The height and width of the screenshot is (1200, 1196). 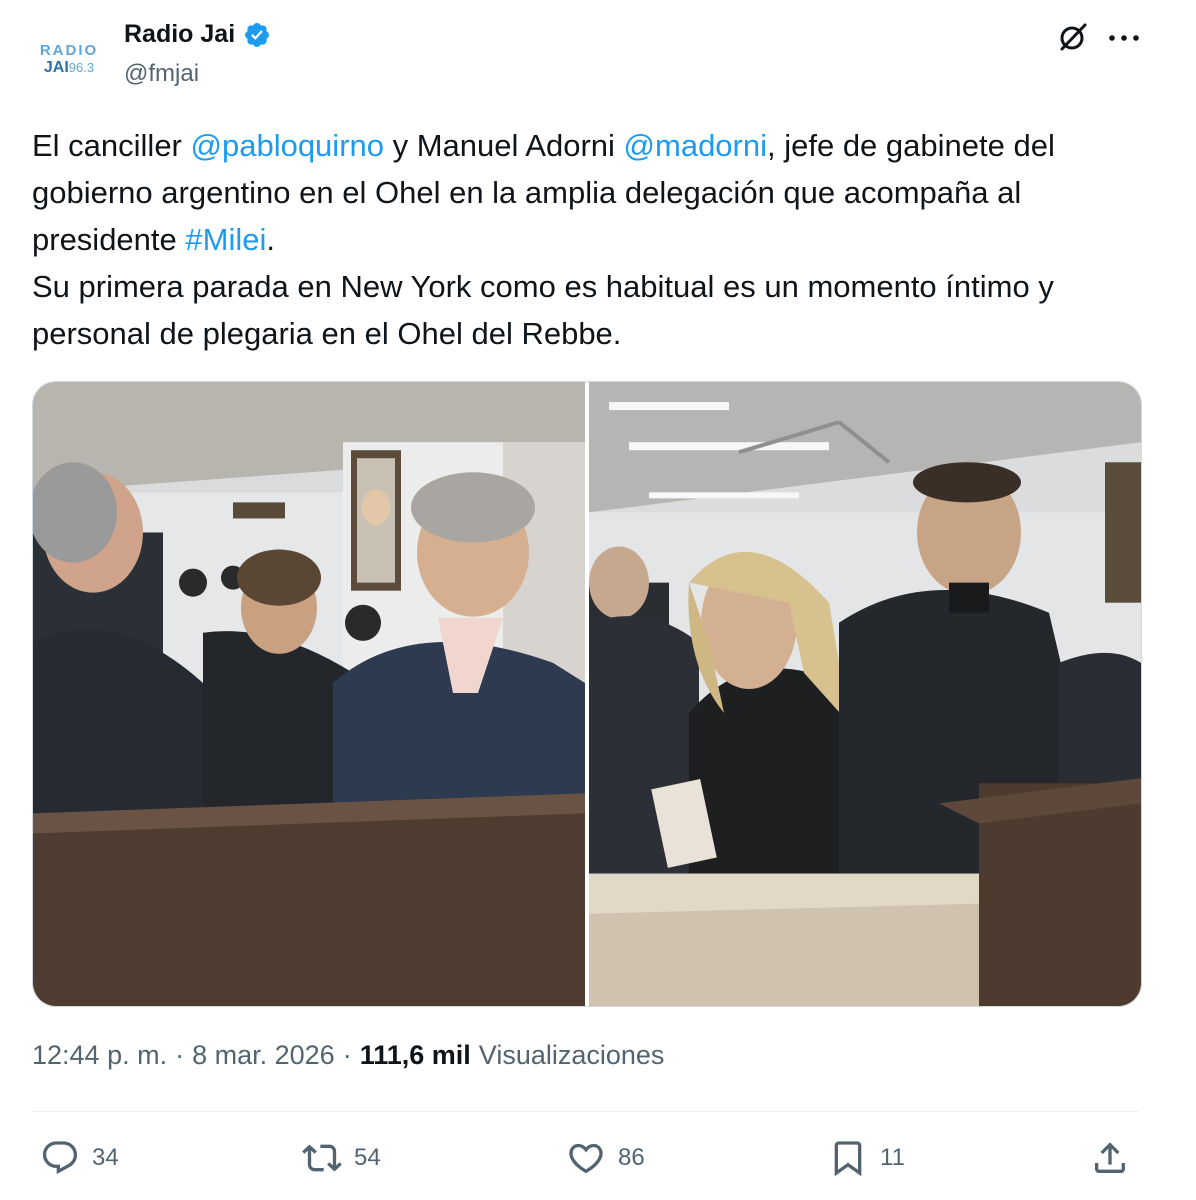 What do you see at coordinates (56, 67) in the screenshot?
I see `avatar-line2-text: JAI` at bounding box center [56, 67].